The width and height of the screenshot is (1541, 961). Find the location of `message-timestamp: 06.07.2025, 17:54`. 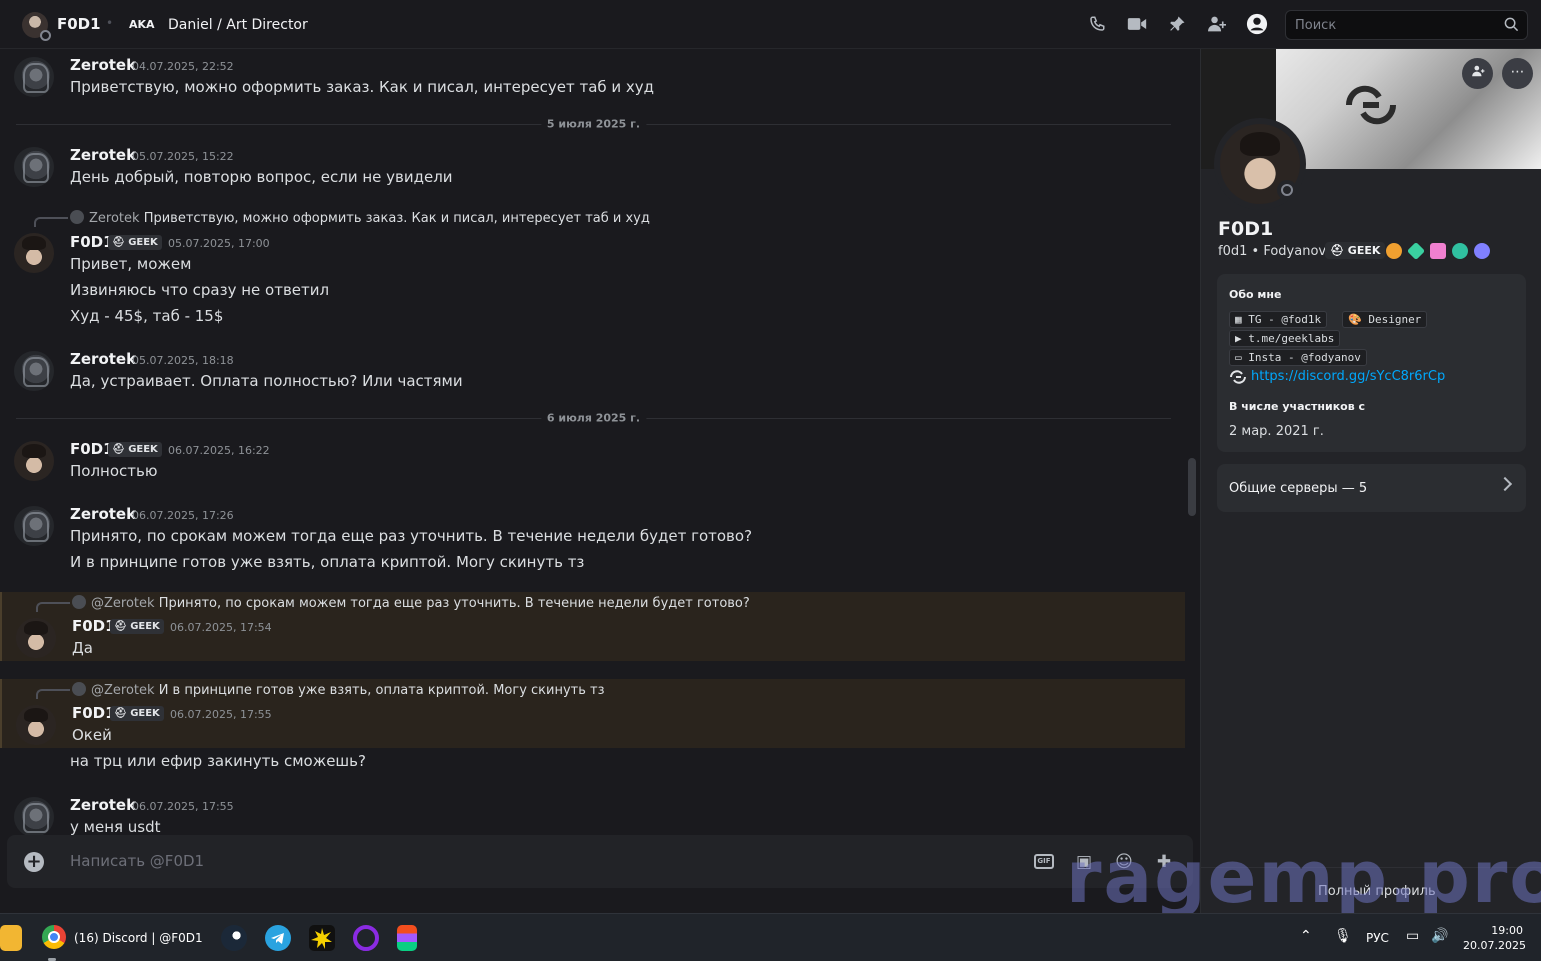

message-timestamp: 06.07.2025, 17:54 is located at coordinates (221, 627).